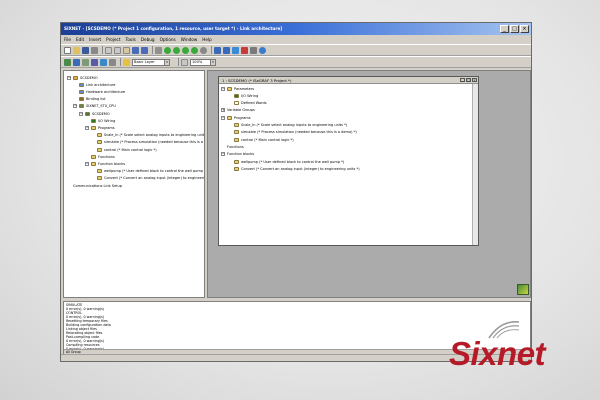 Image resolution: width=600 pixels, height=400 pixels. What do you see at coordinates (167, 50) in the screenshot?
I see `compile-icon` at bounding box center [167, 50].